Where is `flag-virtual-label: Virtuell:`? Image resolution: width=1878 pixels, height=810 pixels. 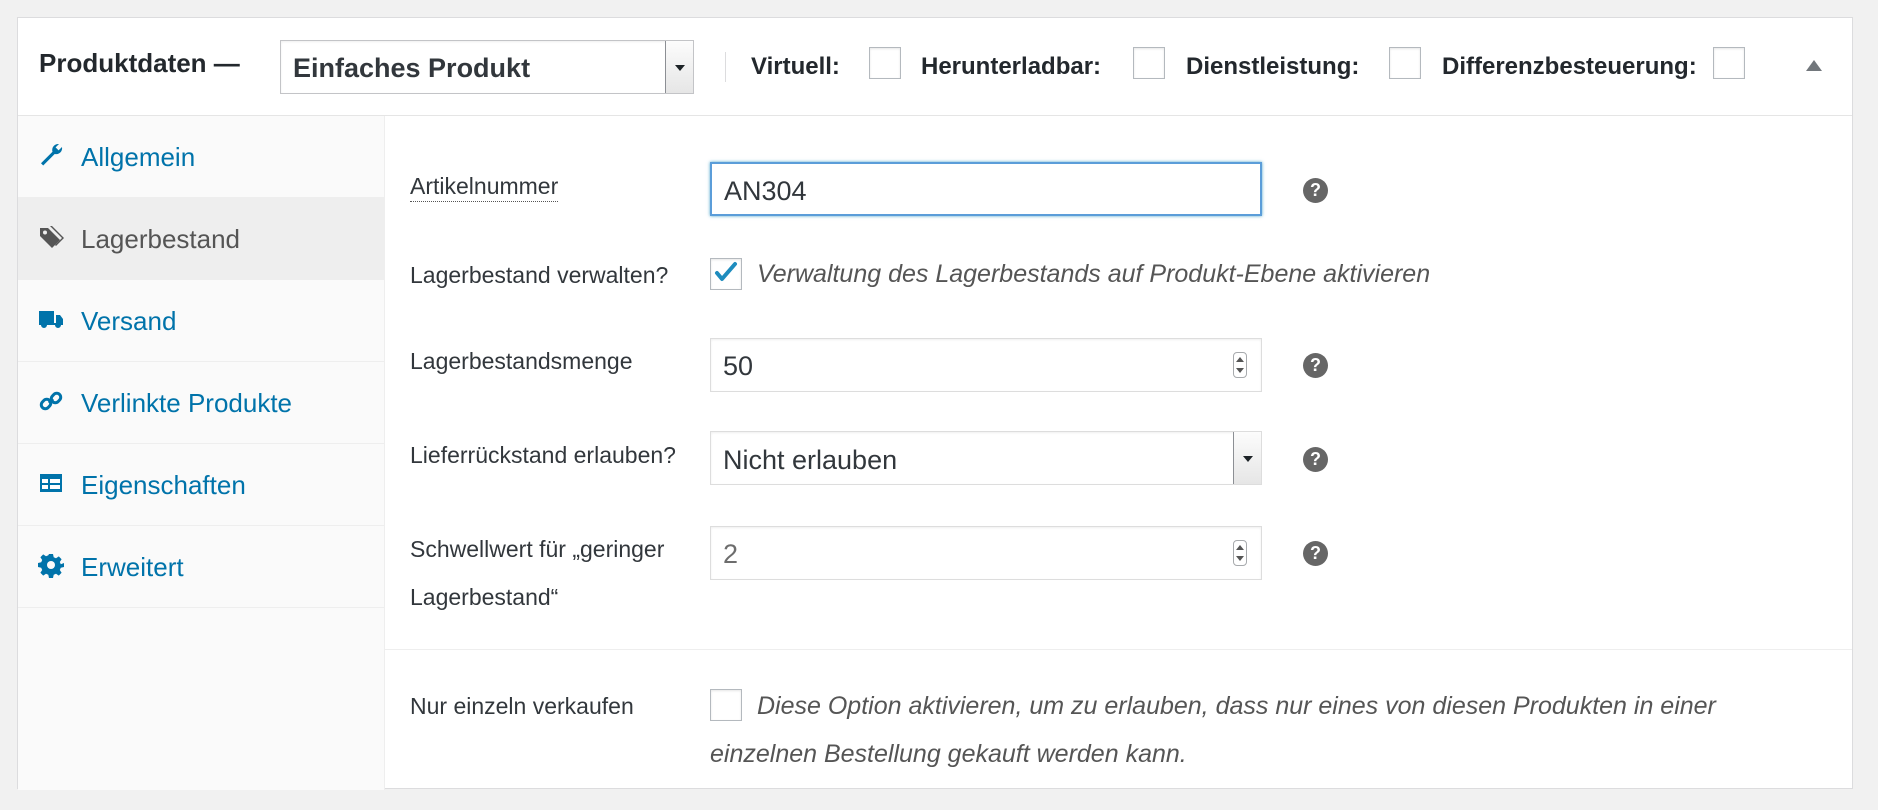
flag-virtual-label: Virtuell: is located at coordinates (795, 66).